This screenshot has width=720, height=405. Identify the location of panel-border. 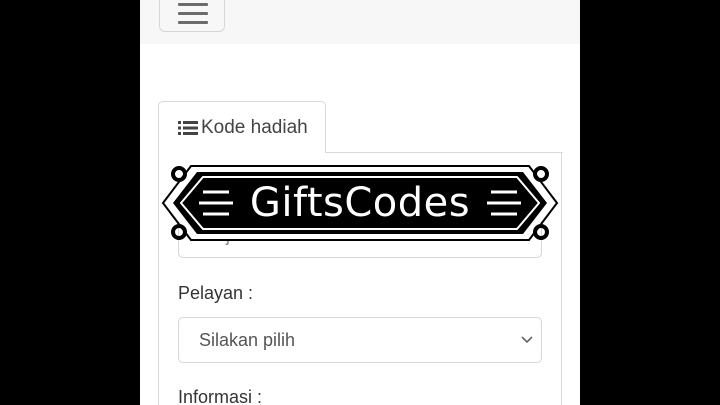
(444, 152).